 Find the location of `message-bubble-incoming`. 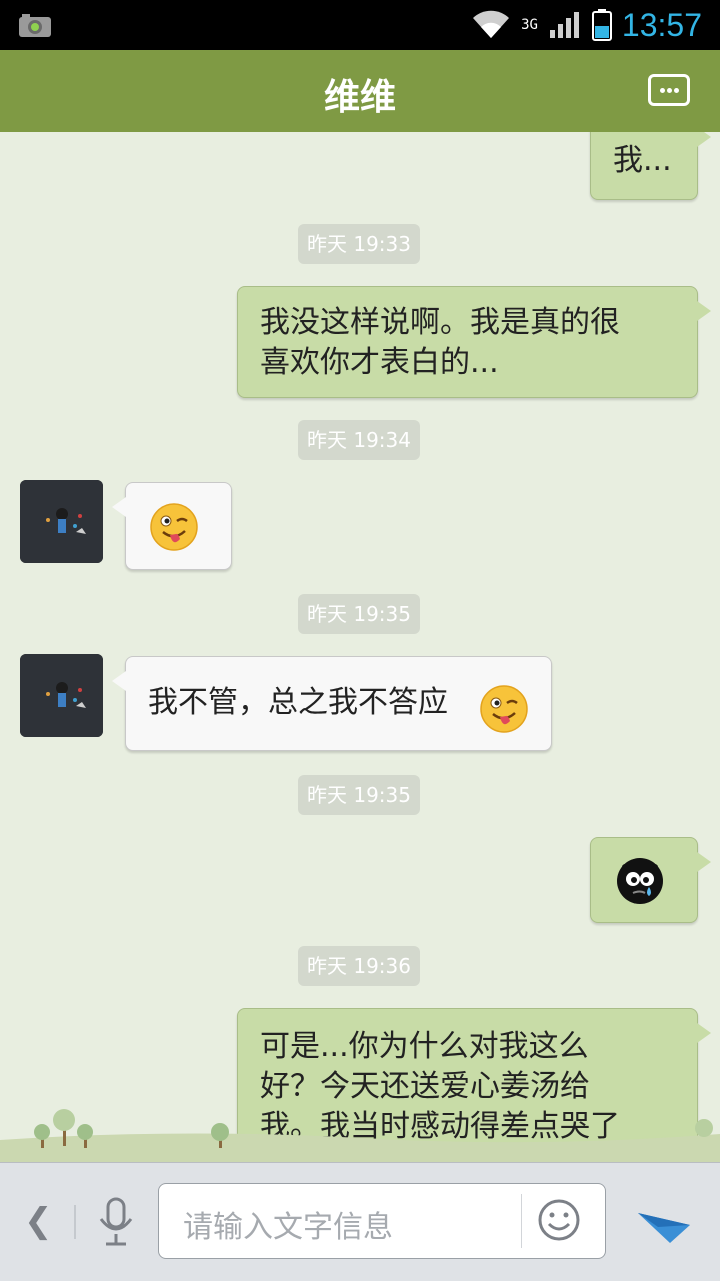

message-bubble-incoming is located at coordinates (172, 526).